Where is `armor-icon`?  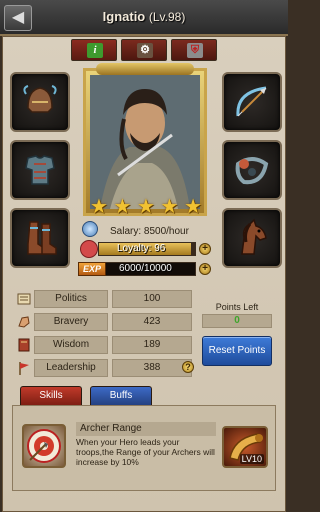
armor-icon is located at coordinates (40, 170).